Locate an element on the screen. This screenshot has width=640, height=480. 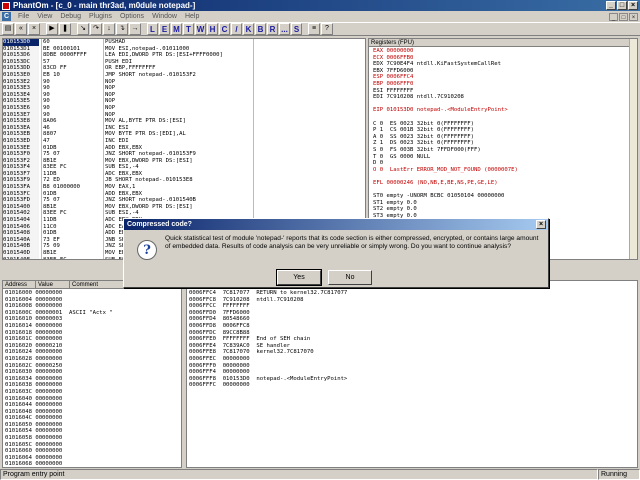
disasm-address: 01015400 is located at coordinates (21, 207).